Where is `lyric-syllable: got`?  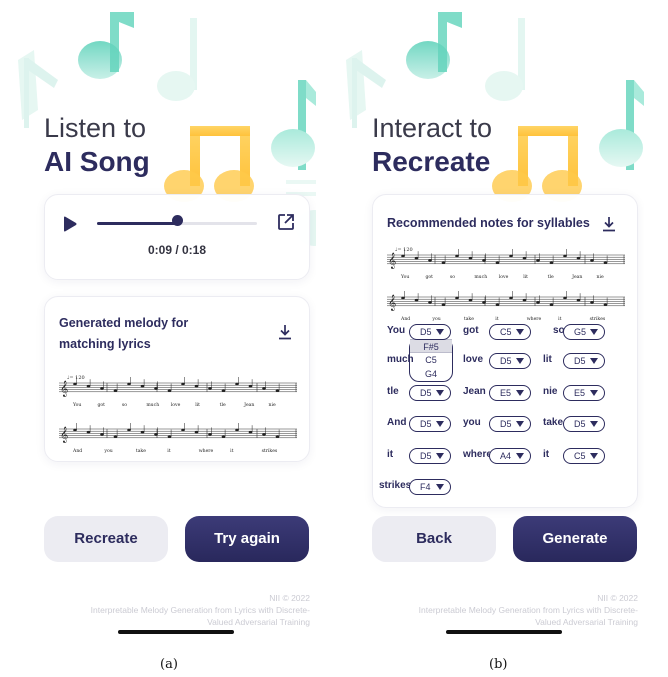
lyric-syllable: got is located at coordinates (429, 277).